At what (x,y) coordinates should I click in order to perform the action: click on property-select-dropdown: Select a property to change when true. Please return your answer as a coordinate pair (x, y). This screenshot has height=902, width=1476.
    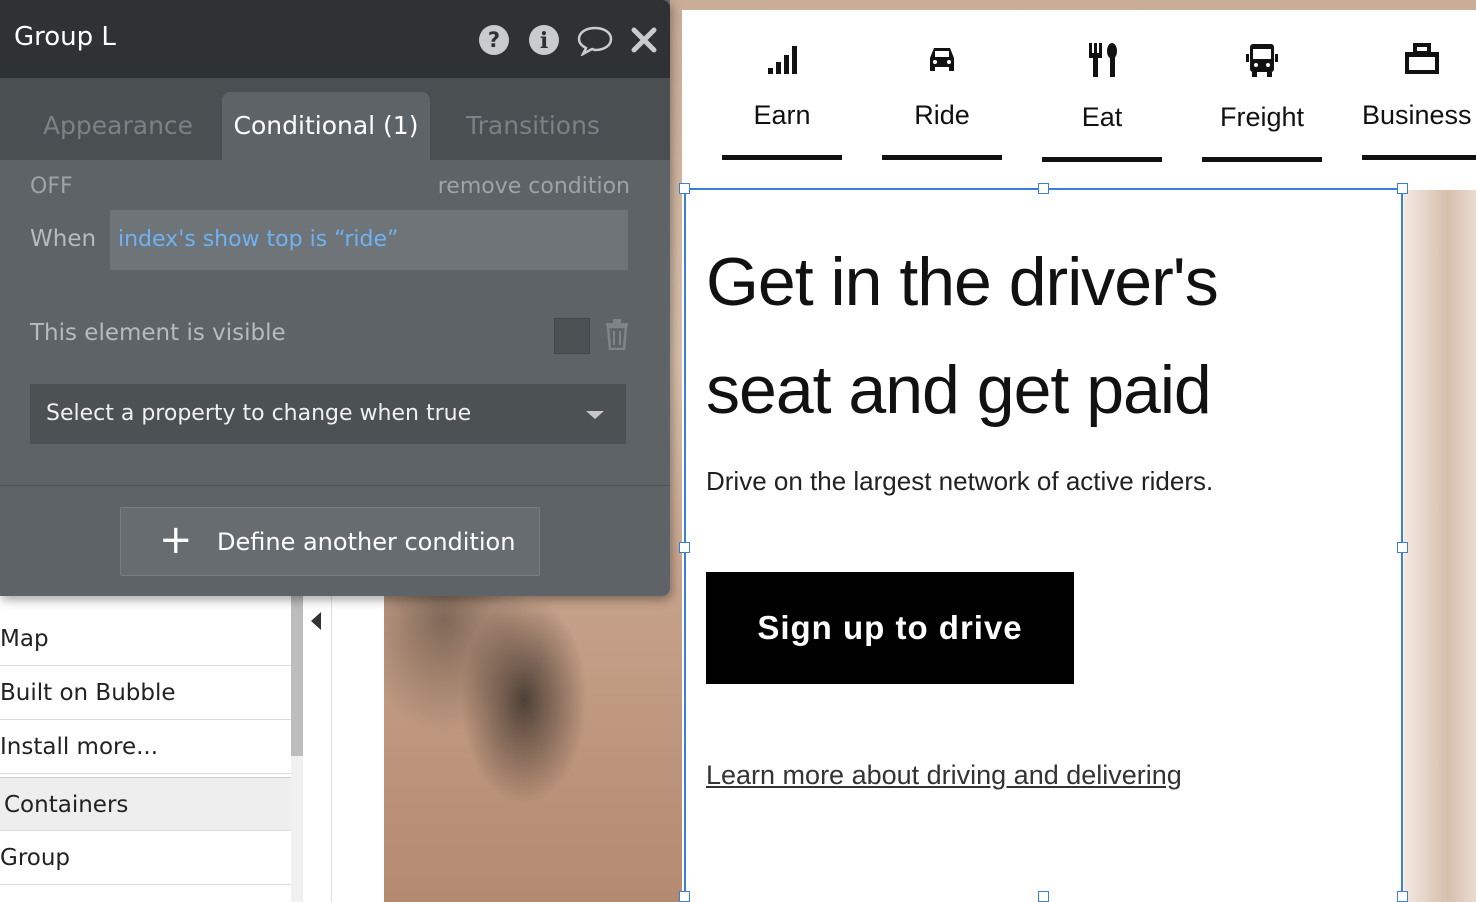
    Looking at the image, I should click on (328, 414).